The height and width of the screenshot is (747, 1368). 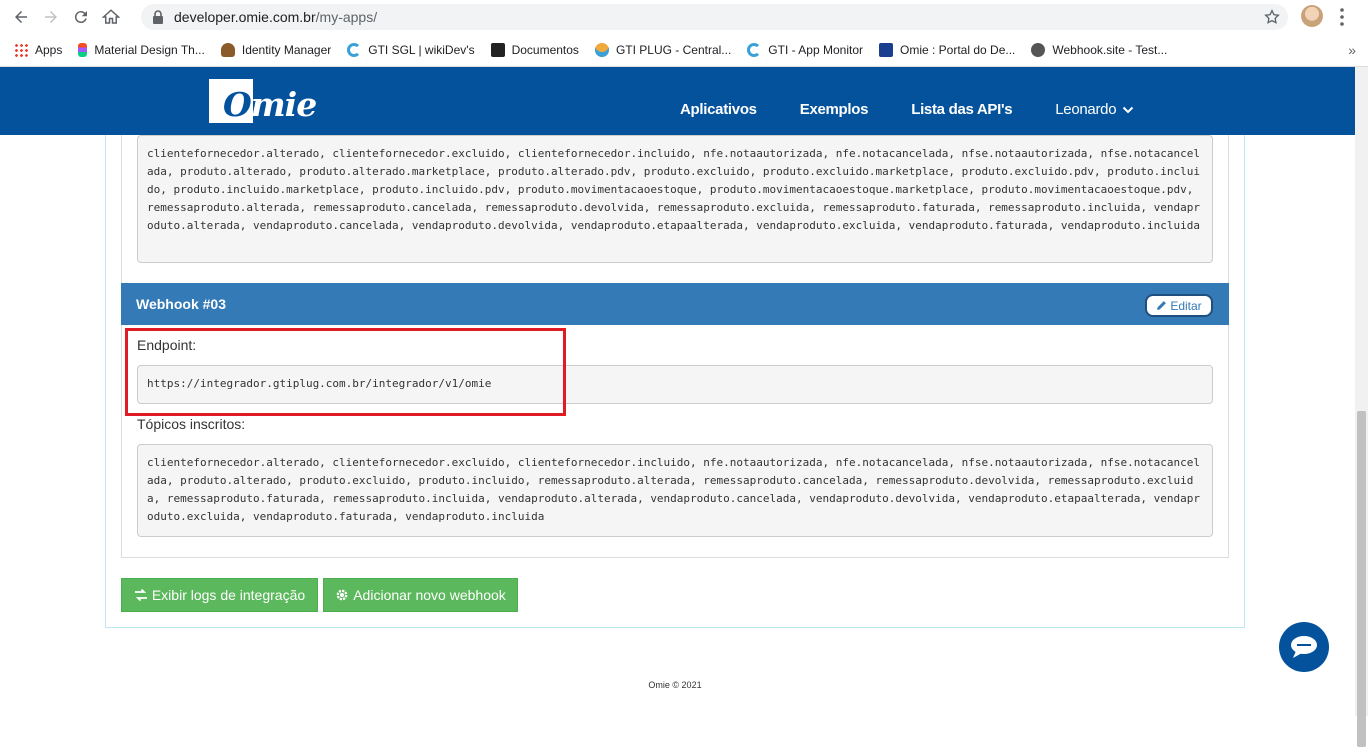 I want to click on bookmark-identity-manager: Identity Manager, so click(x=276, y=50).